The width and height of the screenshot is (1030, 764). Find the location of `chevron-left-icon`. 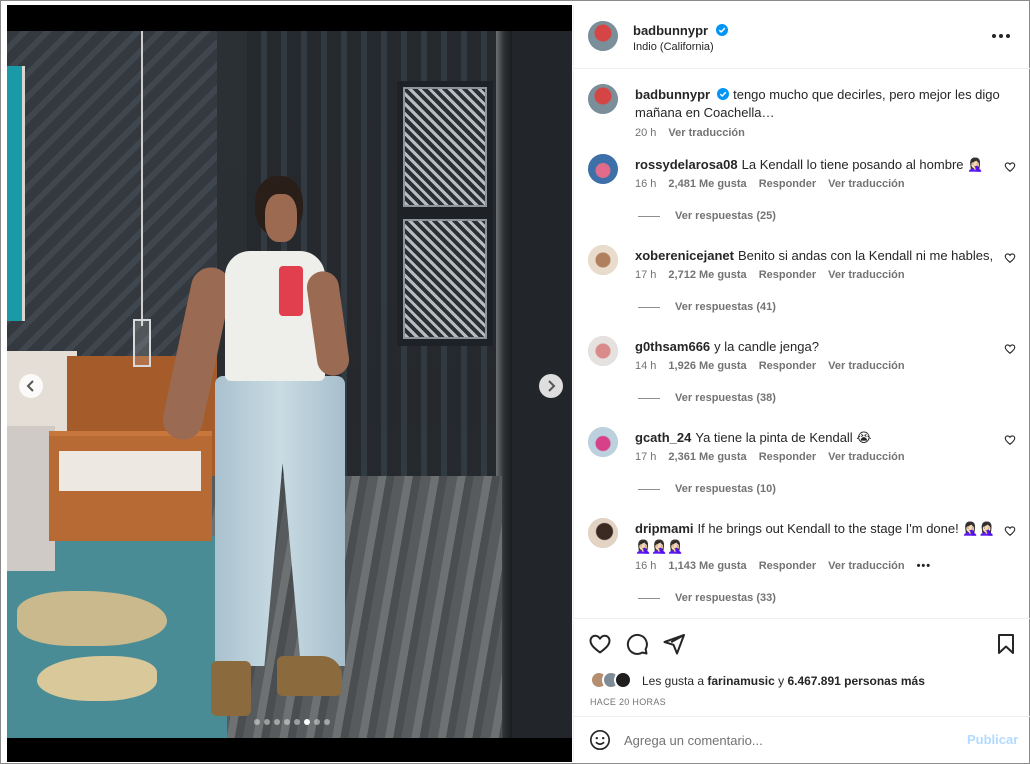

chevron-left-icon is located at coordinates (30, 386).